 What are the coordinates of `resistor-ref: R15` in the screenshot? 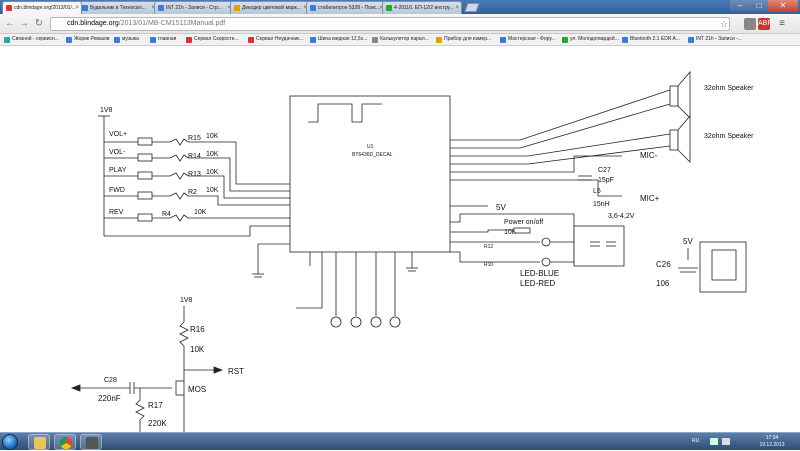 It's located at (194, 138).